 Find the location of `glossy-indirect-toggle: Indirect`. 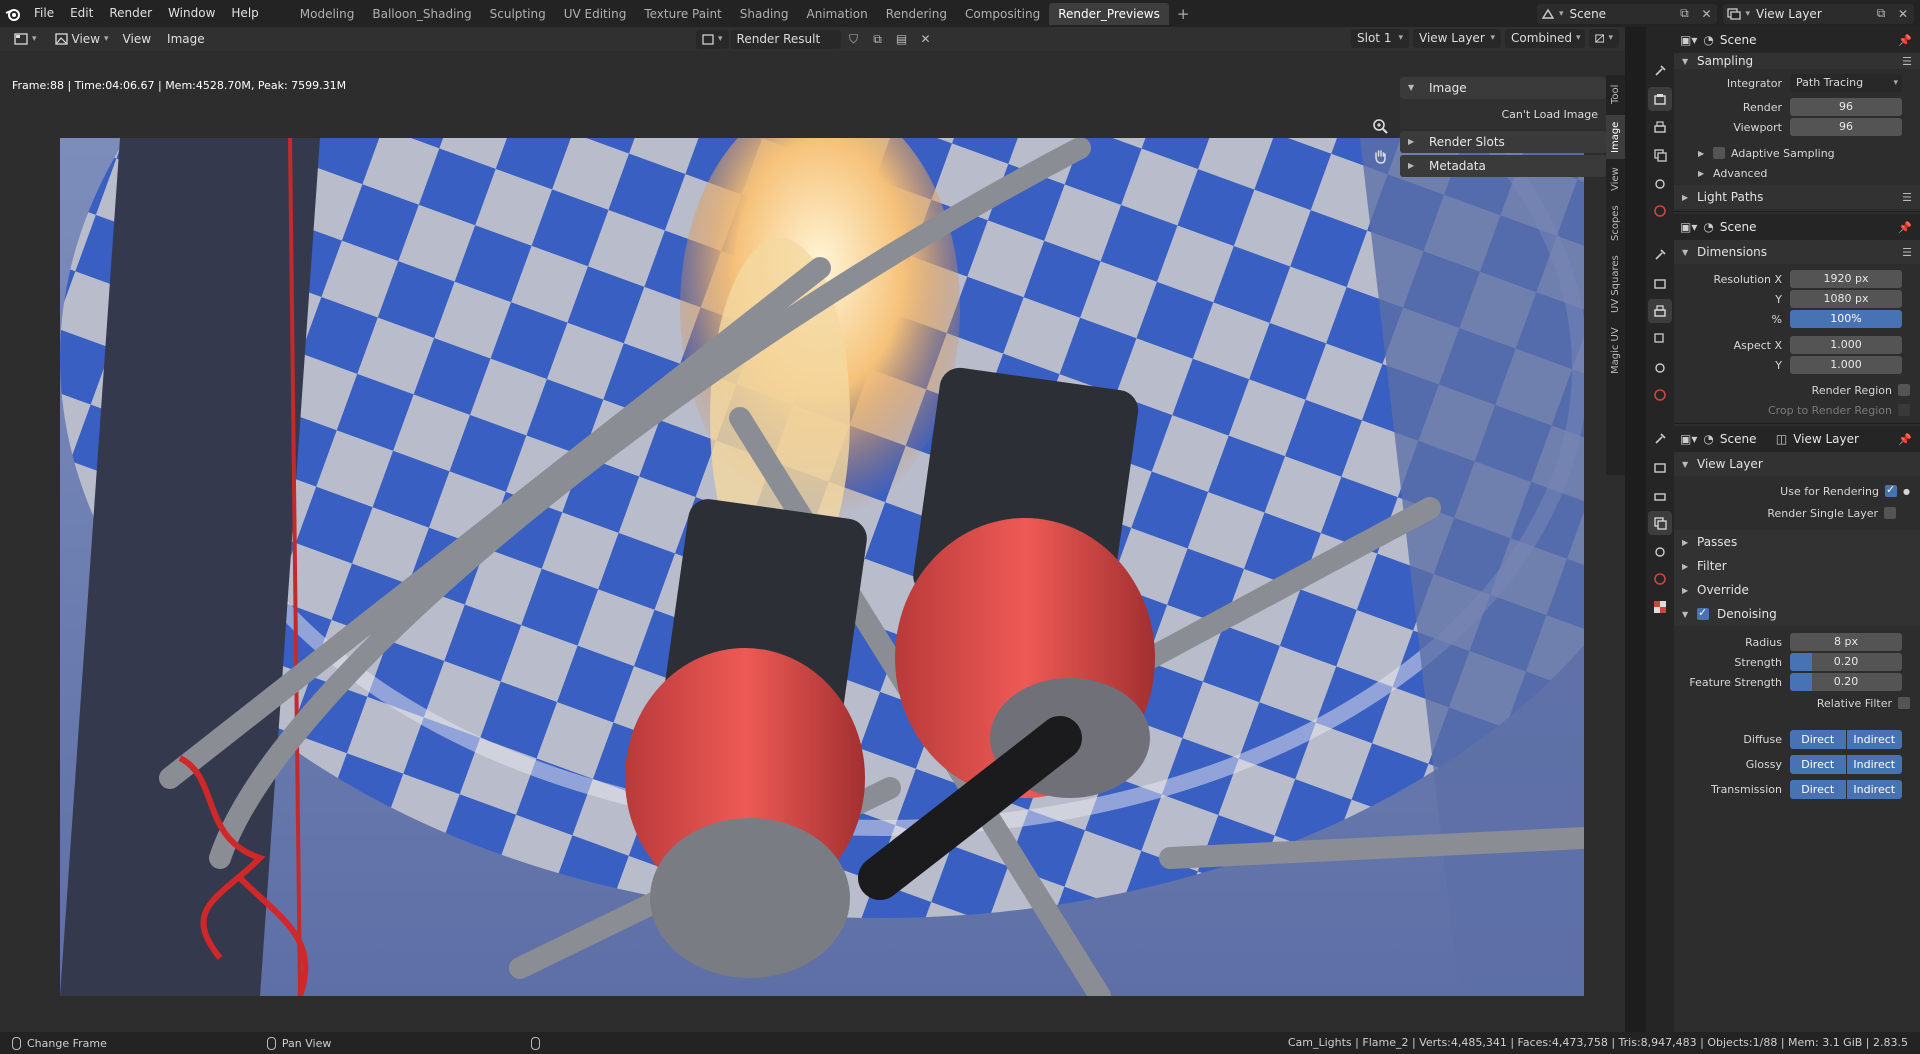

glossy-indirect-toggle: Indirect is located at coordinates (1874, 764).